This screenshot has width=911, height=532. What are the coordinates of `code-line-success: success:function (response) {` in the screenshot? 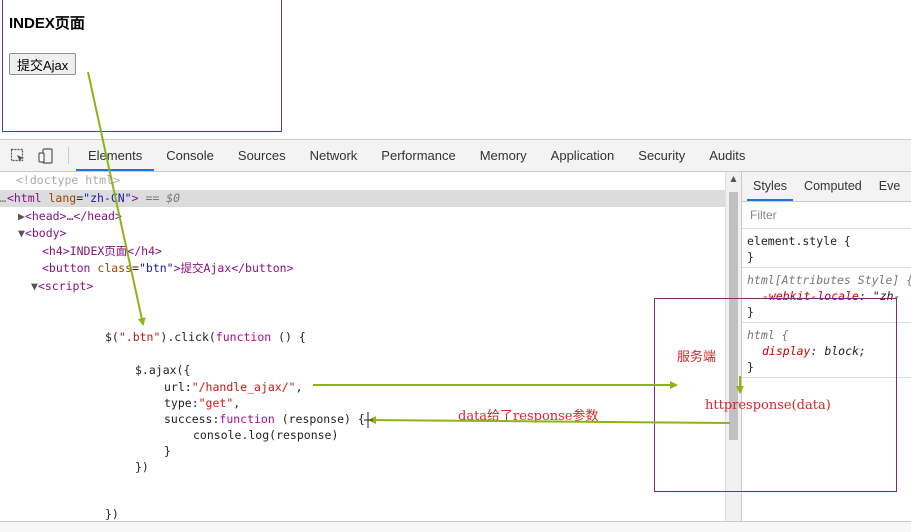 It's located at (264, 419).